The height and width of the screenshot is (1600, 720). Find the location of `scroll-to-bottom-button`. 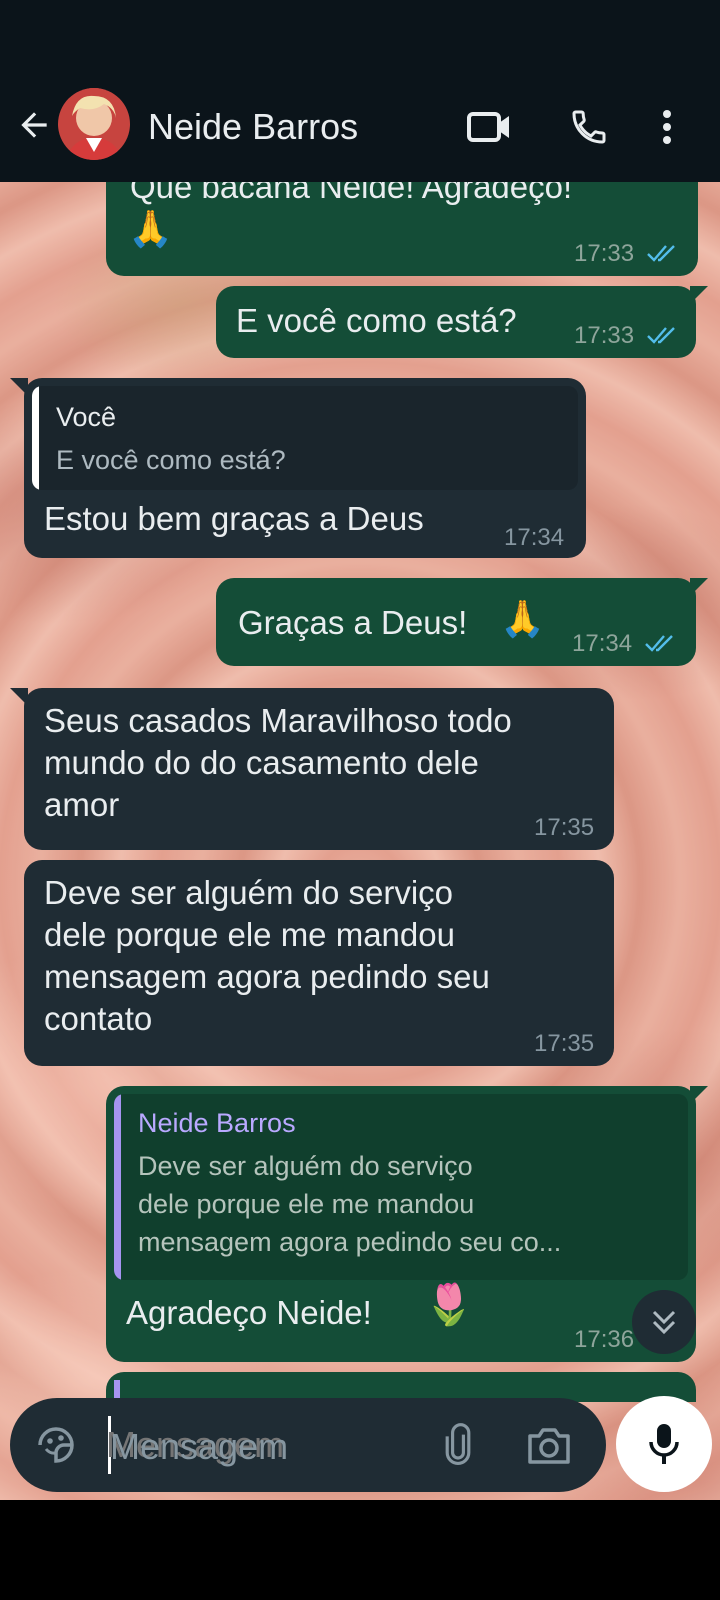

scroll-to-bottom-button is located at coordinates (664, 1322).